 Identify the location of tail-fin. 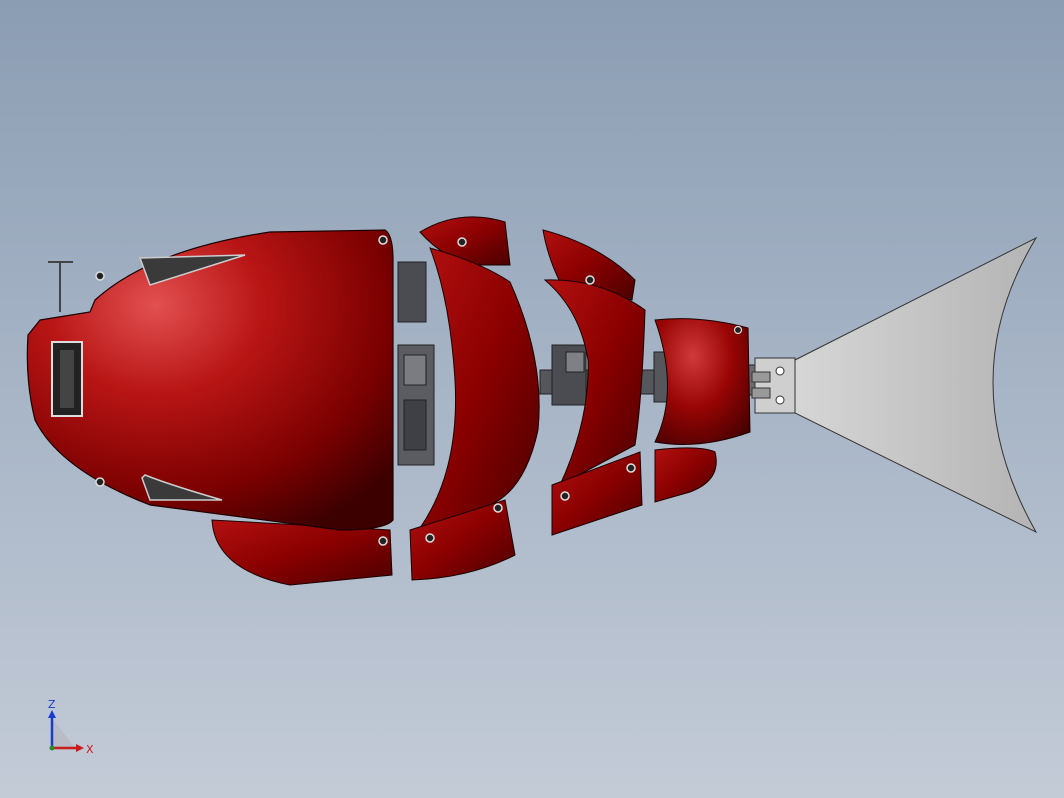
(916, 385).